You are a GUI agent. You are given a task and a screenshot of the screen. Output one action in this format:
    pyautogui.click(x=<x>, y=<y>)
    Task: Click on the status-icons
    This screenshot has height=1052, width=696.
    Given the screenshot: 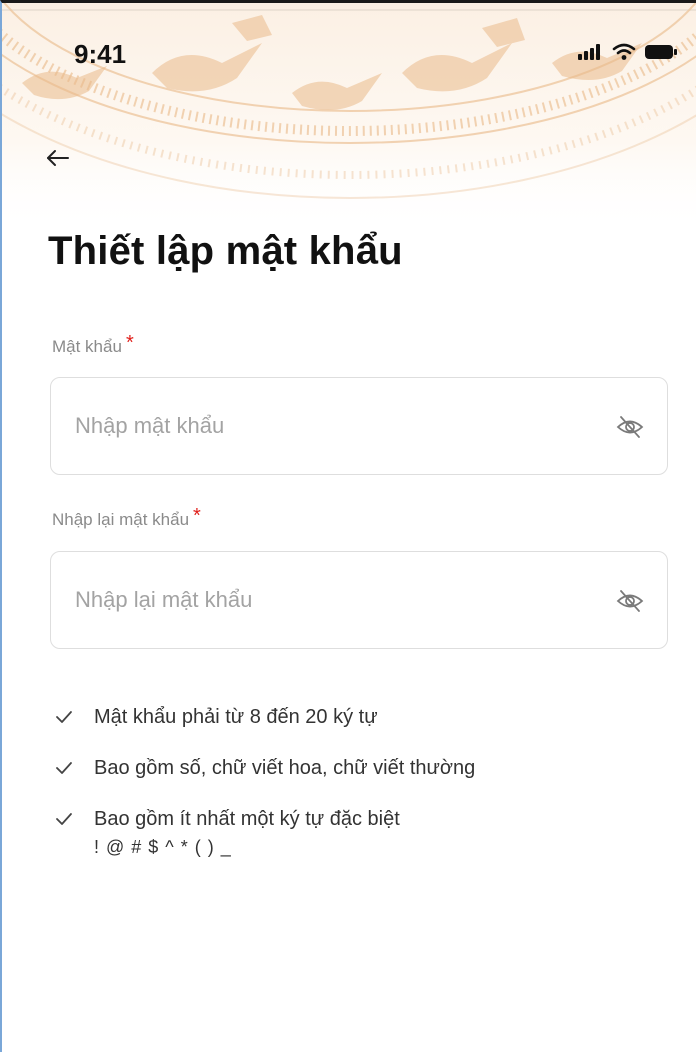 What is the action you would take?
    pyautogui.click(x=628, y=52)
    